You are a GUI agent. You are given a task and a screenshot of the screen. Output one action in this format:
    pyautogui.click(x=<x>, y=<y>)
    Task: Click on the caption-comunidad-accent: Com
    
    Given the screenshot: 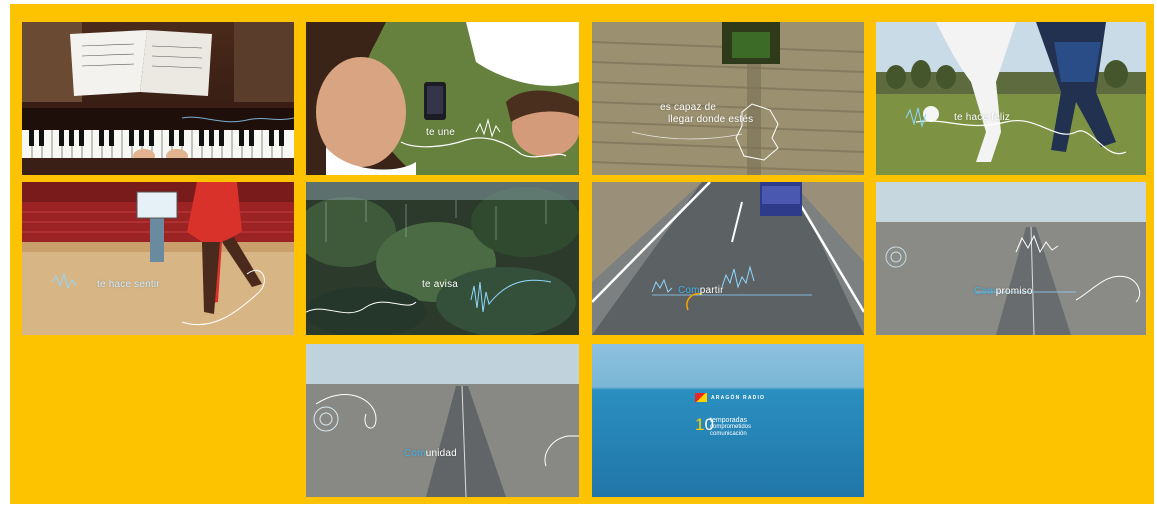 What is the action you would take?
    pyautogui.click(x=415, y=453)
    